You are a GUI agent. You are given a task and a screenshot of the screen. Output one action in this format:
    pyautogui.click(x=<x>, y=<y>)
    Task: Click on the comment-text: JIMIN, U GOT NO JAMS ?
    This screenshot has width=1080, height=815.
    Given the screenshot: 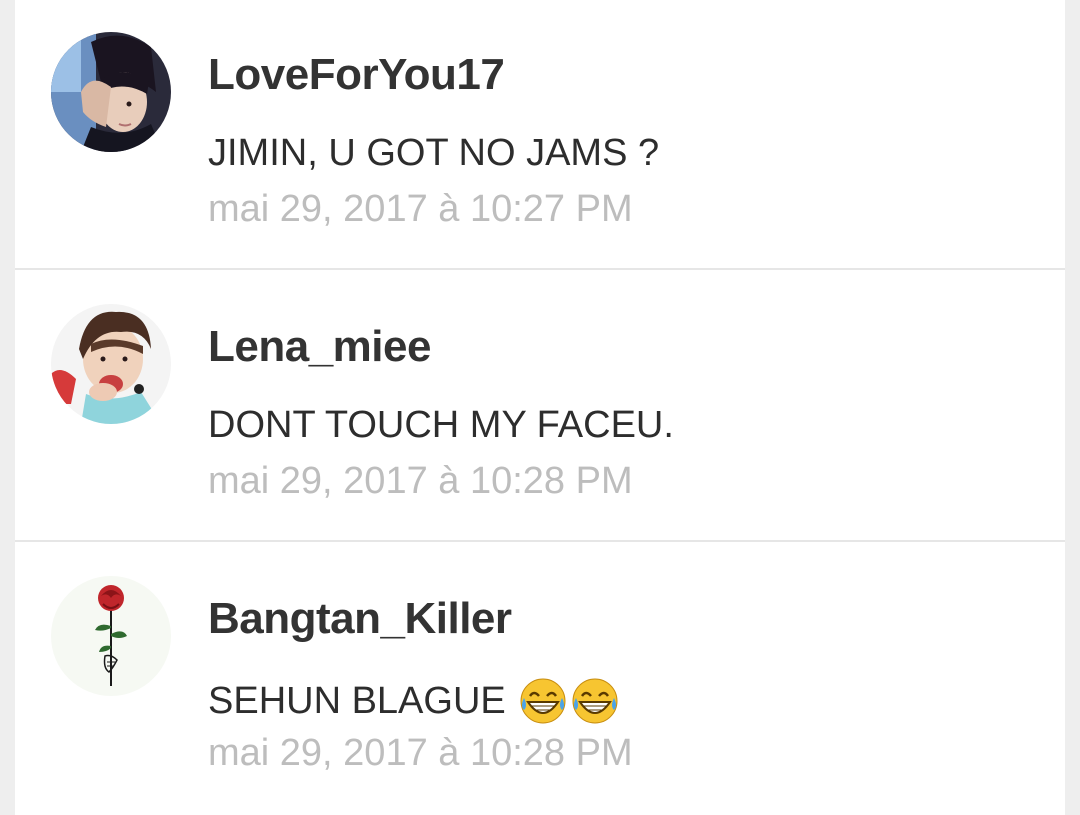 What is the action you would take?
    pyautogui.click(x=433, y=153)
    